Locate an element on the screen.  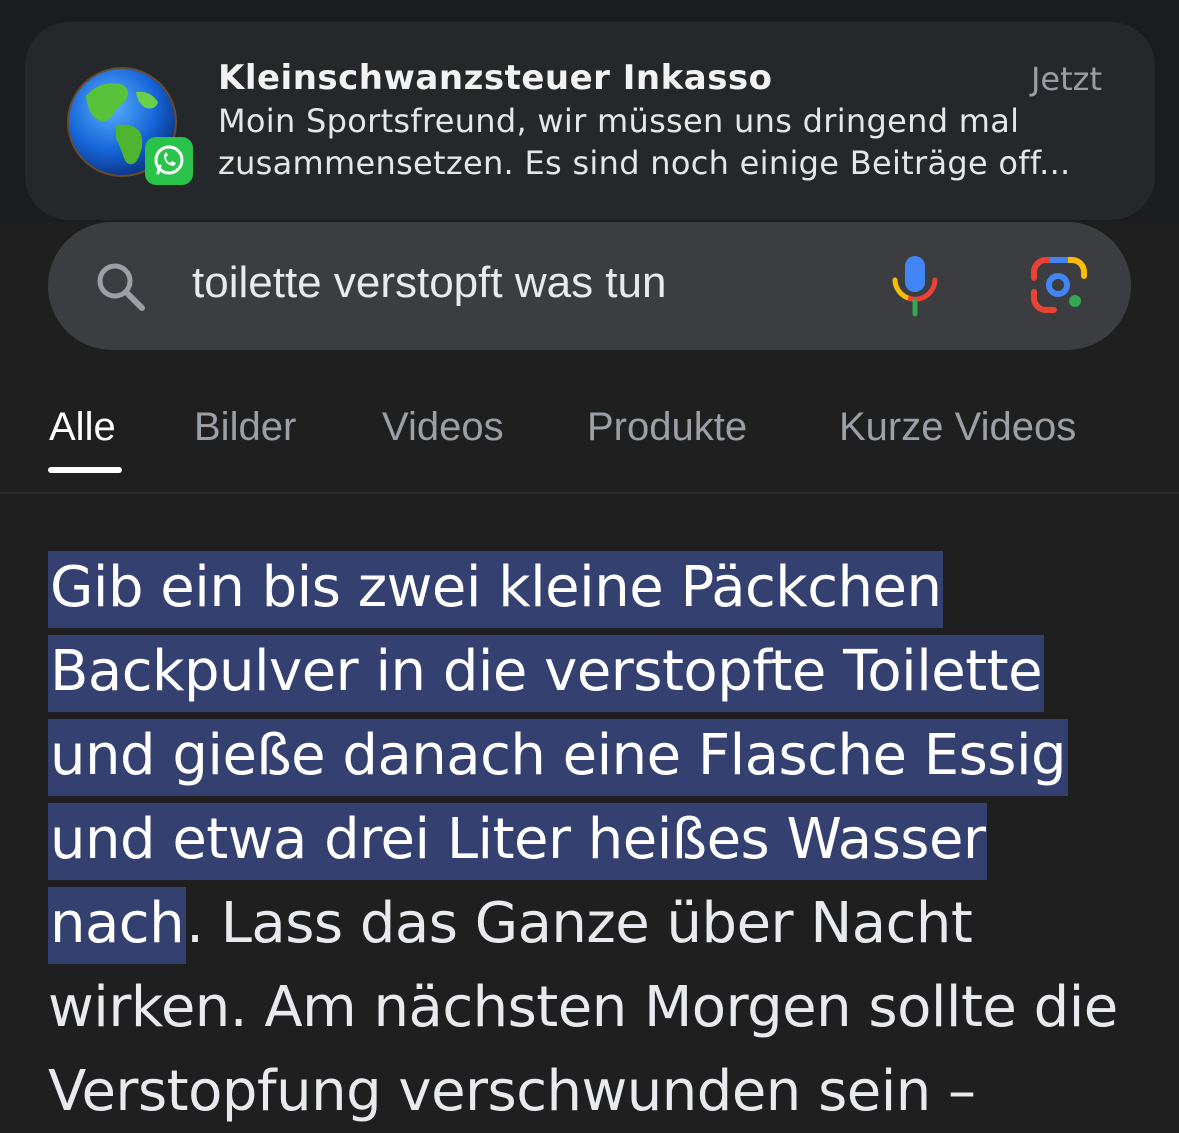
snippet-line: nach. Lass das Ganze über Nacht is located at coordinates (603, 924).